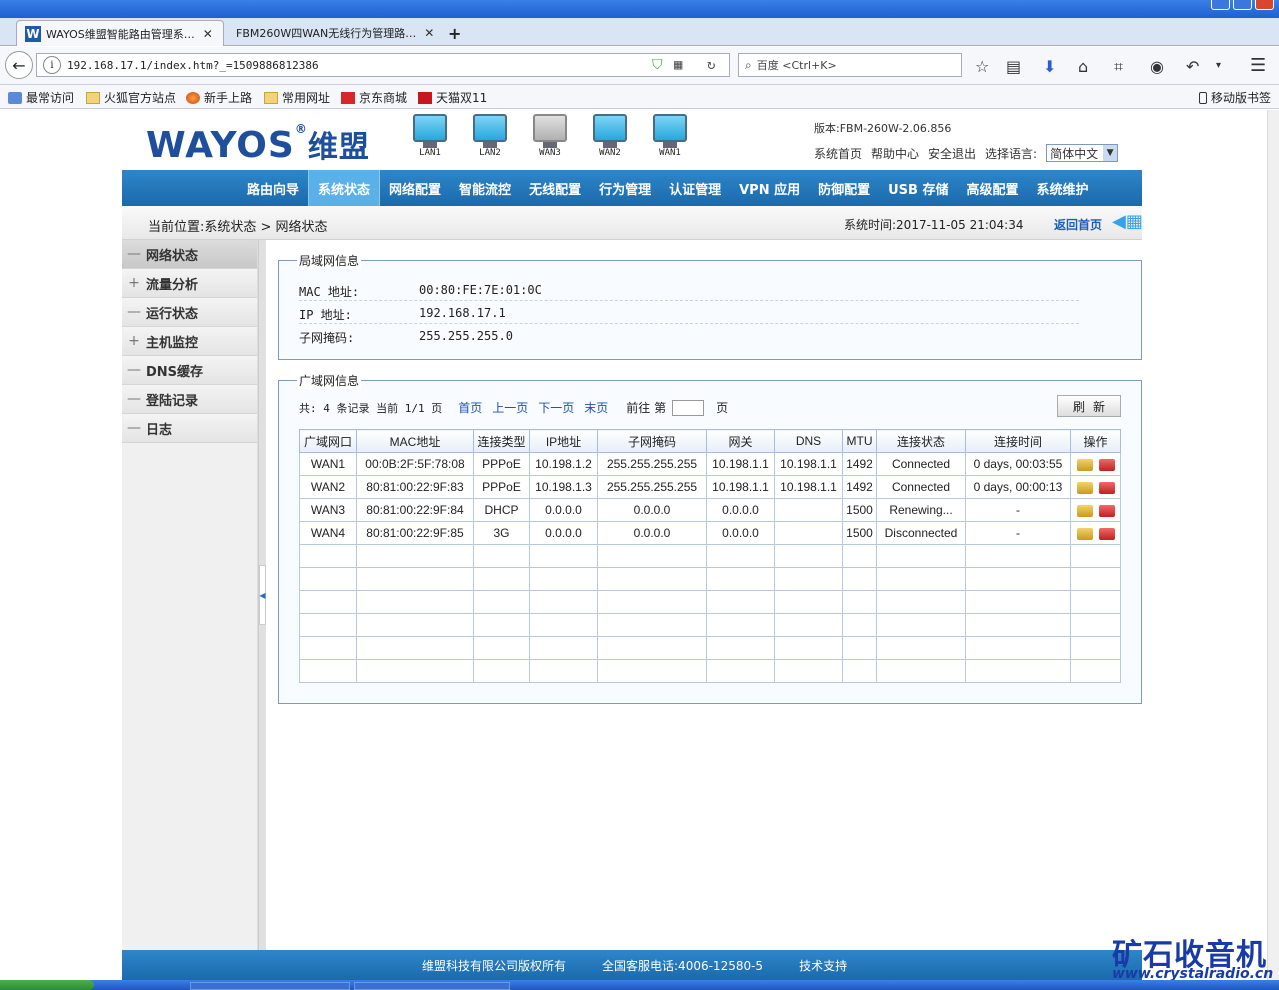 The height and width of the screenshot is (990, 1279). I want to click on bookmark-getting-started: 新手上路, so click(219, 97).